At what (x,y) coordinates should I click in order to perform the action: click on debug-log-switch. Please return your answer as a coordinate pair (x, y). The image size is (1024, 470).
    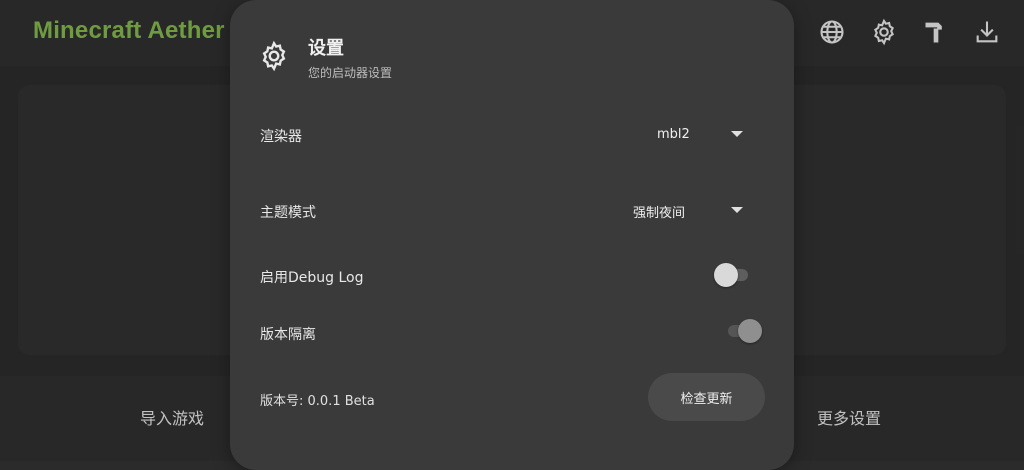
    Looking at the image, I should click on (733, 275).